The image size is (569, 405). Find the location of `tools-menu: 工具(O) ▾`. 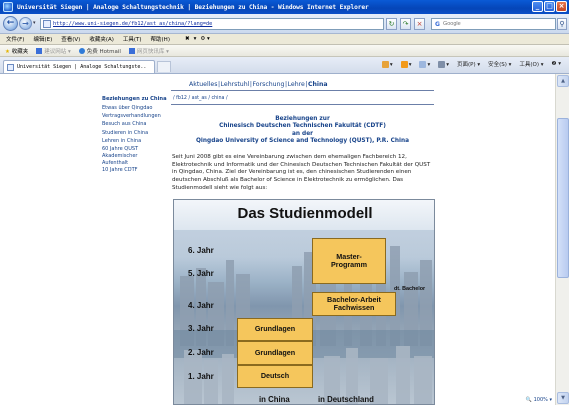

tools-menu: 工具(O) ▾ is located at coordinates (531, 64).